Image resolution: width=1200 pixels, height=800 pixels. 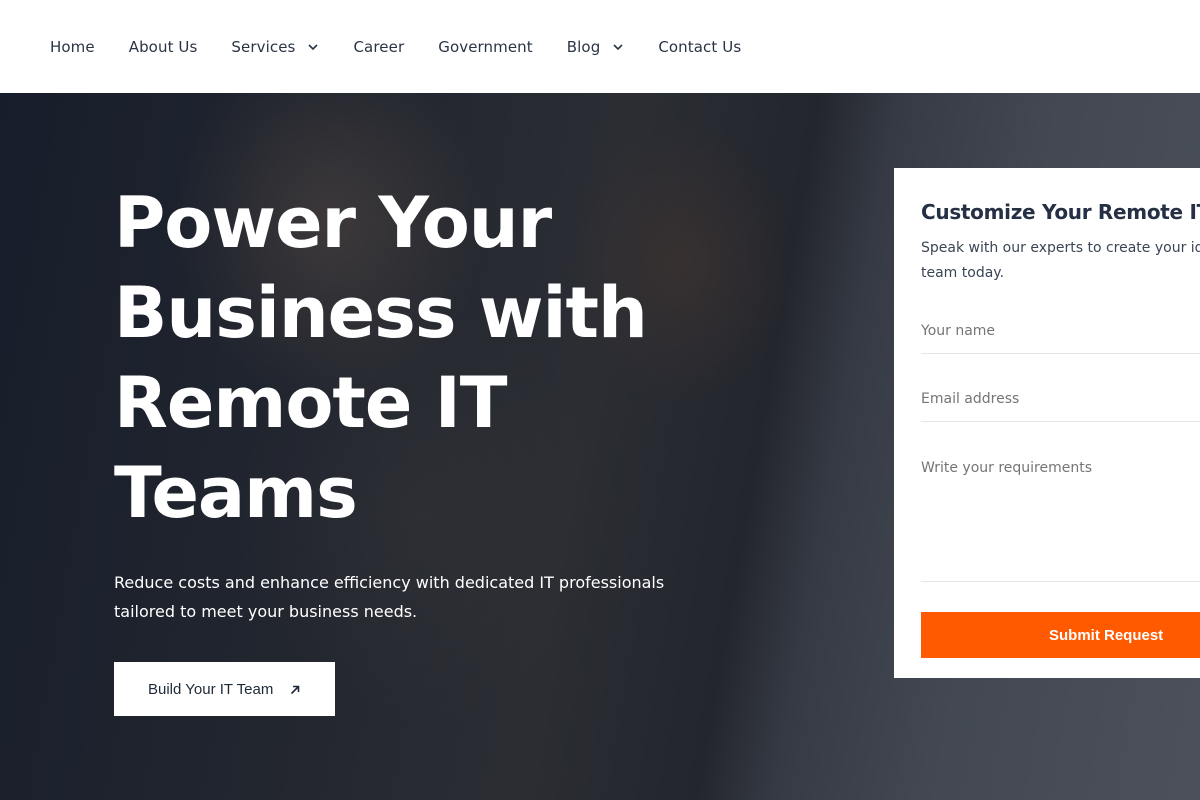 I want to click on nav-item-label: Home, so click(x=72, y=46).